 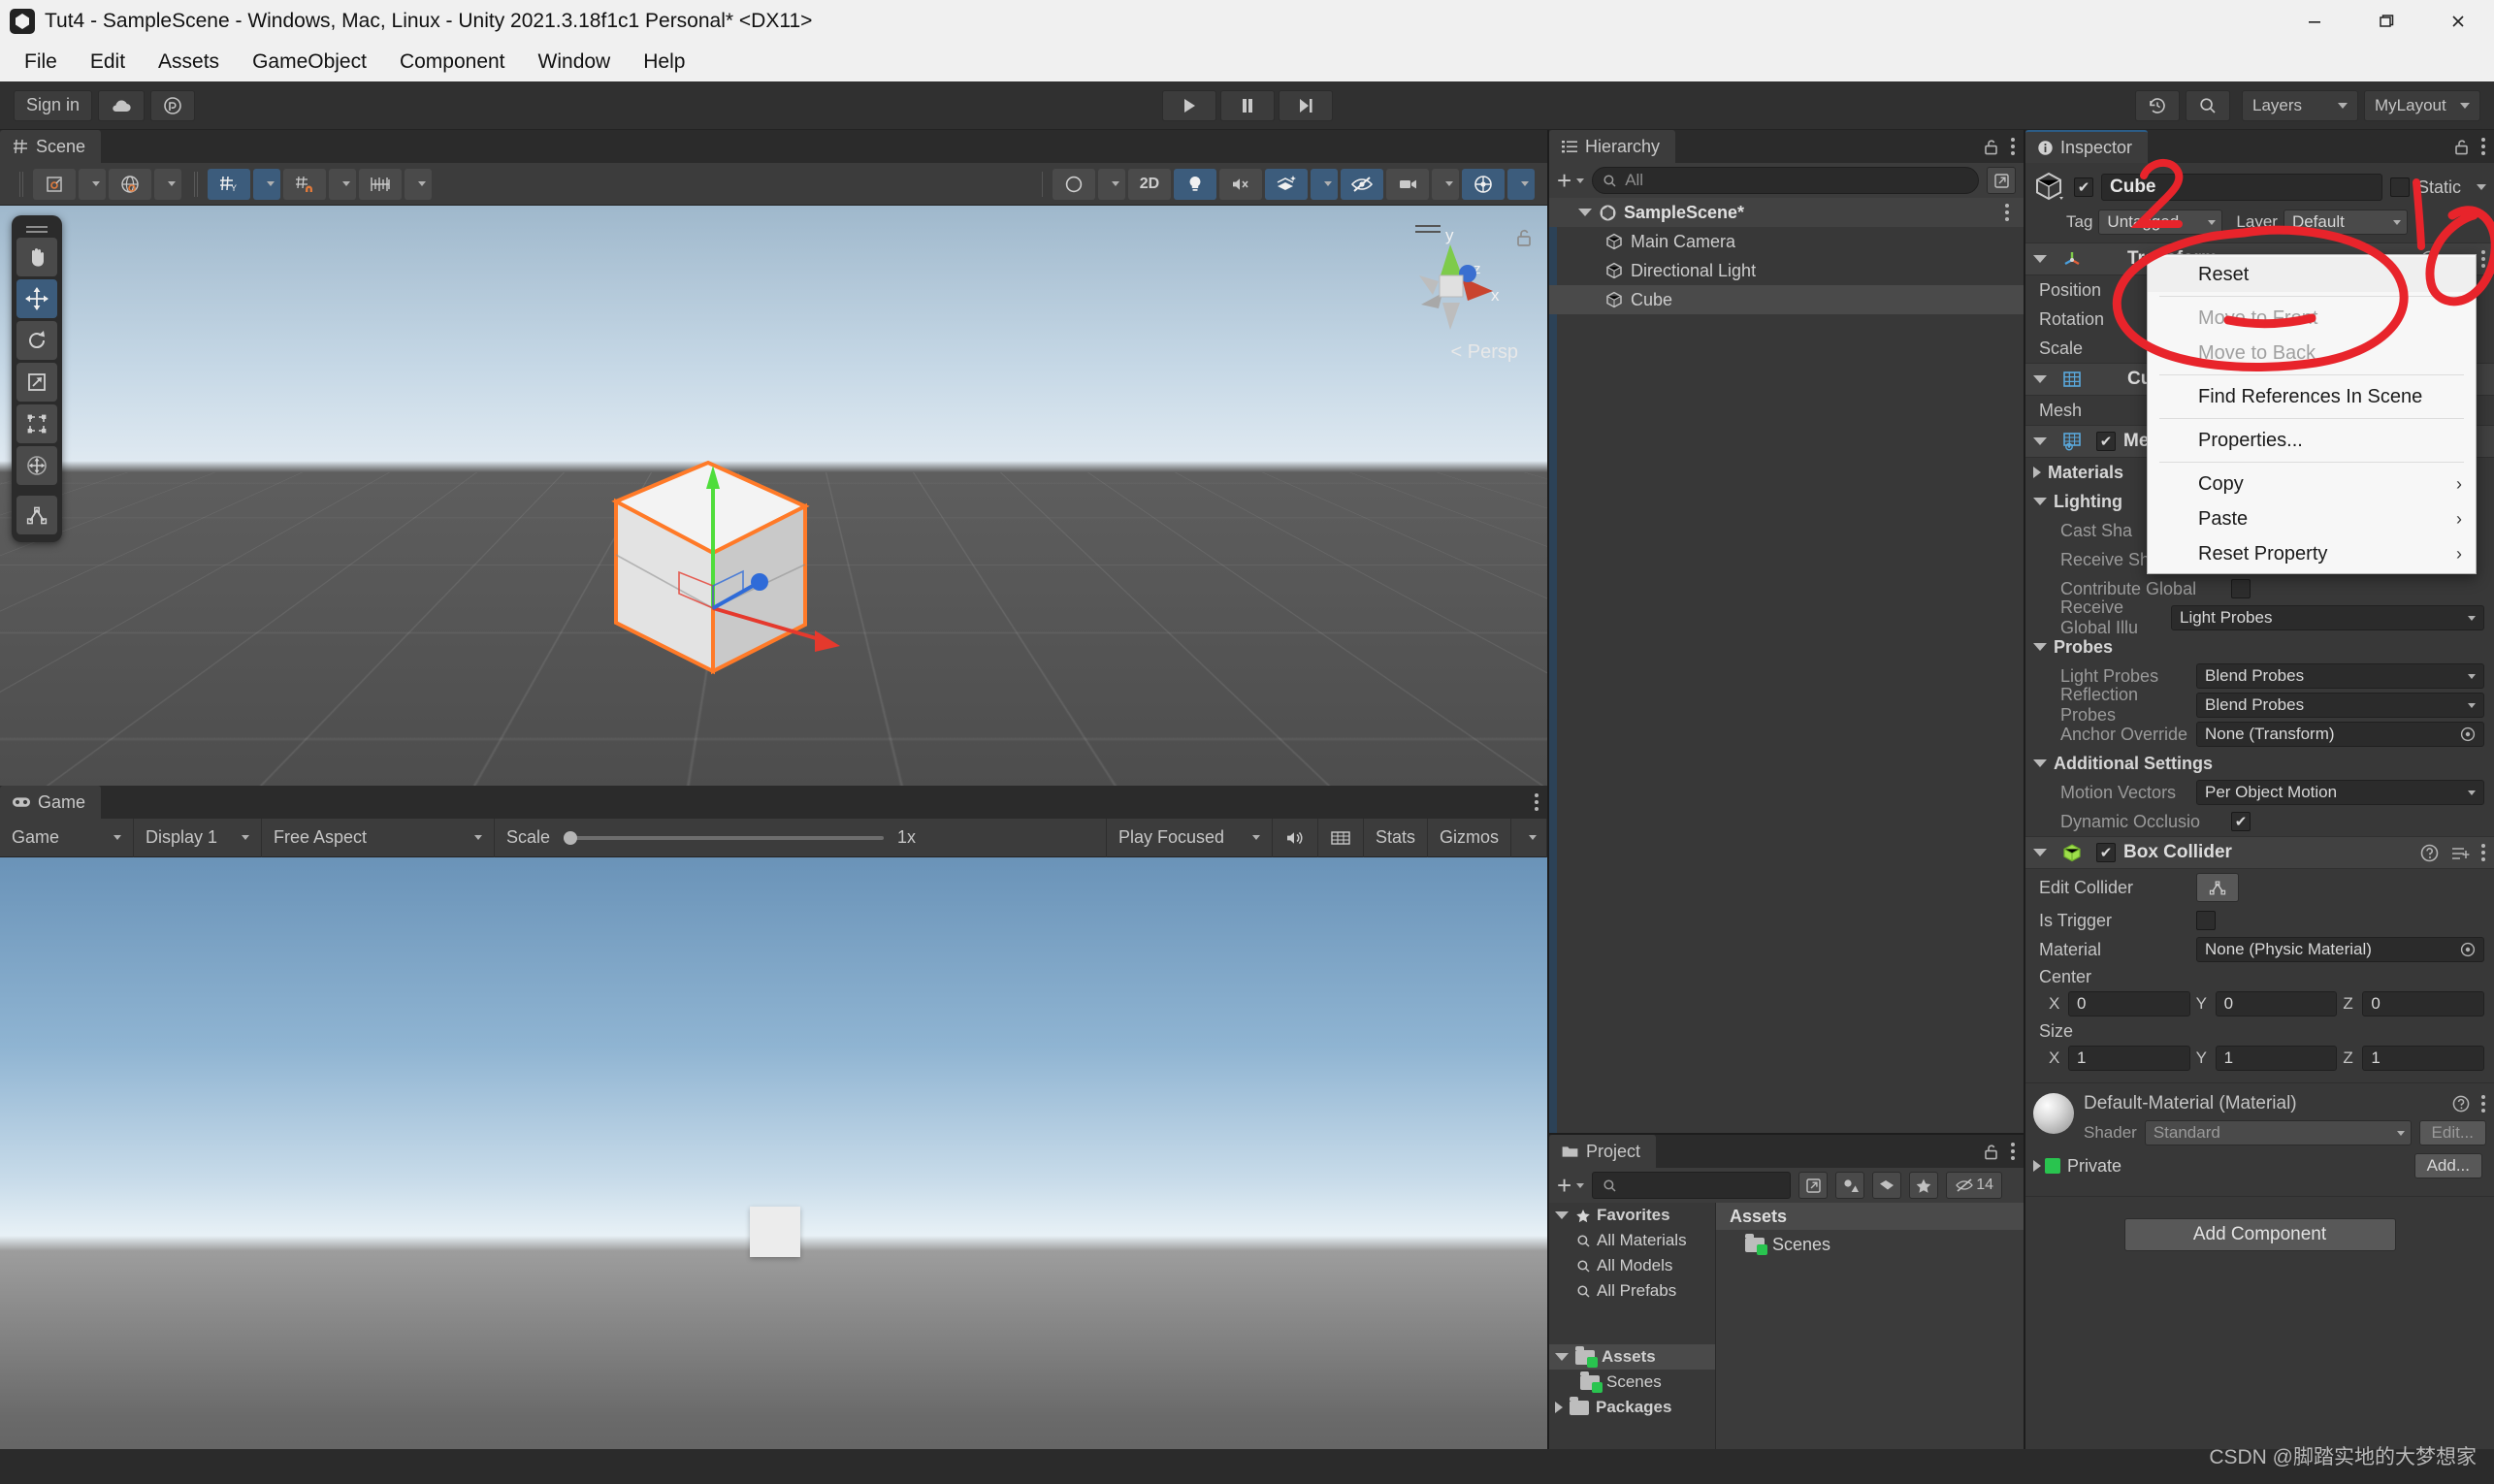 What do you see at coordinates (2106, 441) in the screenshot?
I see `mesh-renderer-enabled-checkbox` at bounding box center [2106, 441].